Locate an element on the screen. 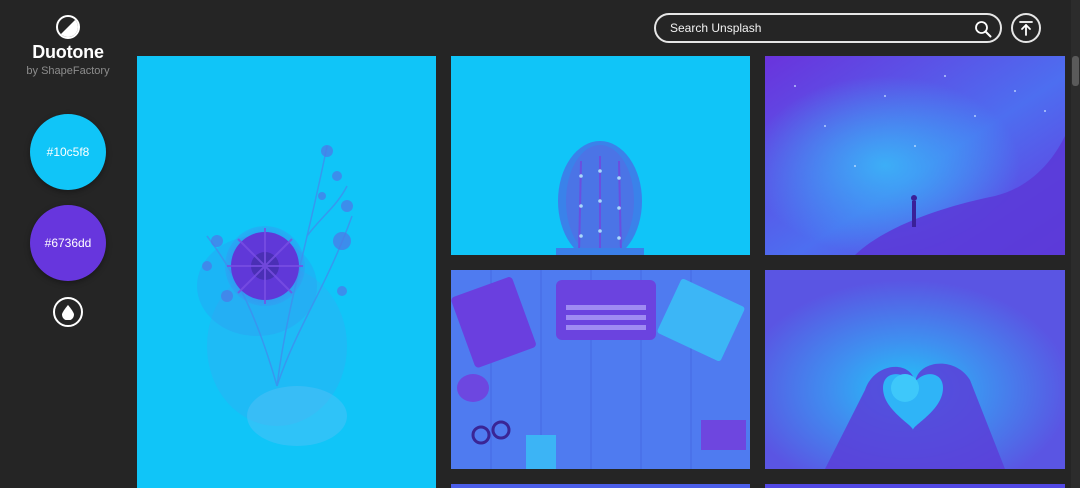  primary-color-swatch: #10c5f8 is located at coordinates (68, 152).